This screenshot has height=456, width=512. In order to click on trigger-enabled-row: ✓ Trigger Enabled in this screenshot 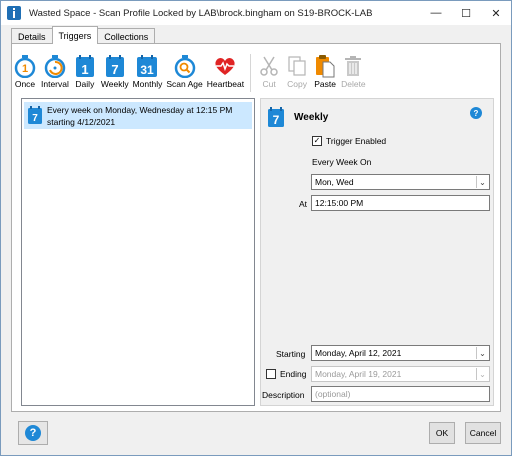, I will do `click(349, 141)`.